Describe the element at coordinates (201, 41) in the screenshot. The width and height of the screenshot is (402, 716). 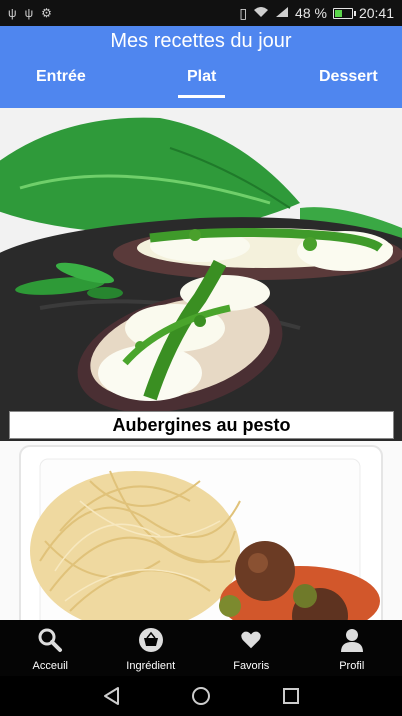
I see `page-title: Mes recettes du jour` at that location.